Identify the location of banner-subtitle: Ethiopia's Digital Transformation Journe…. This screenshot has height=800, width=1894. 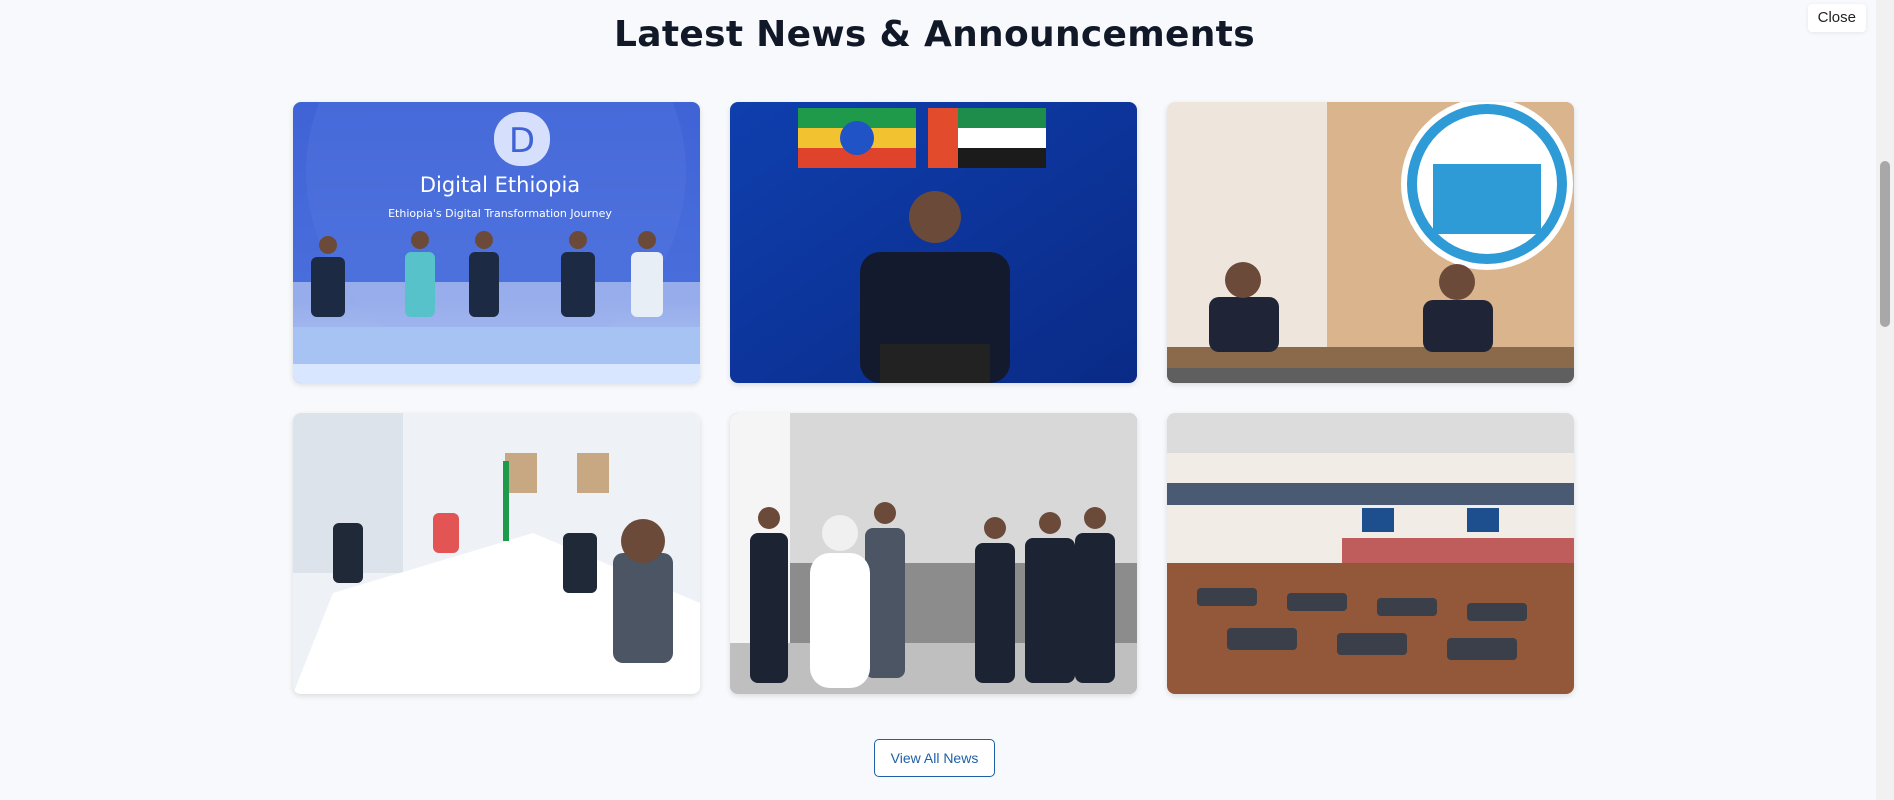
(500, 213).